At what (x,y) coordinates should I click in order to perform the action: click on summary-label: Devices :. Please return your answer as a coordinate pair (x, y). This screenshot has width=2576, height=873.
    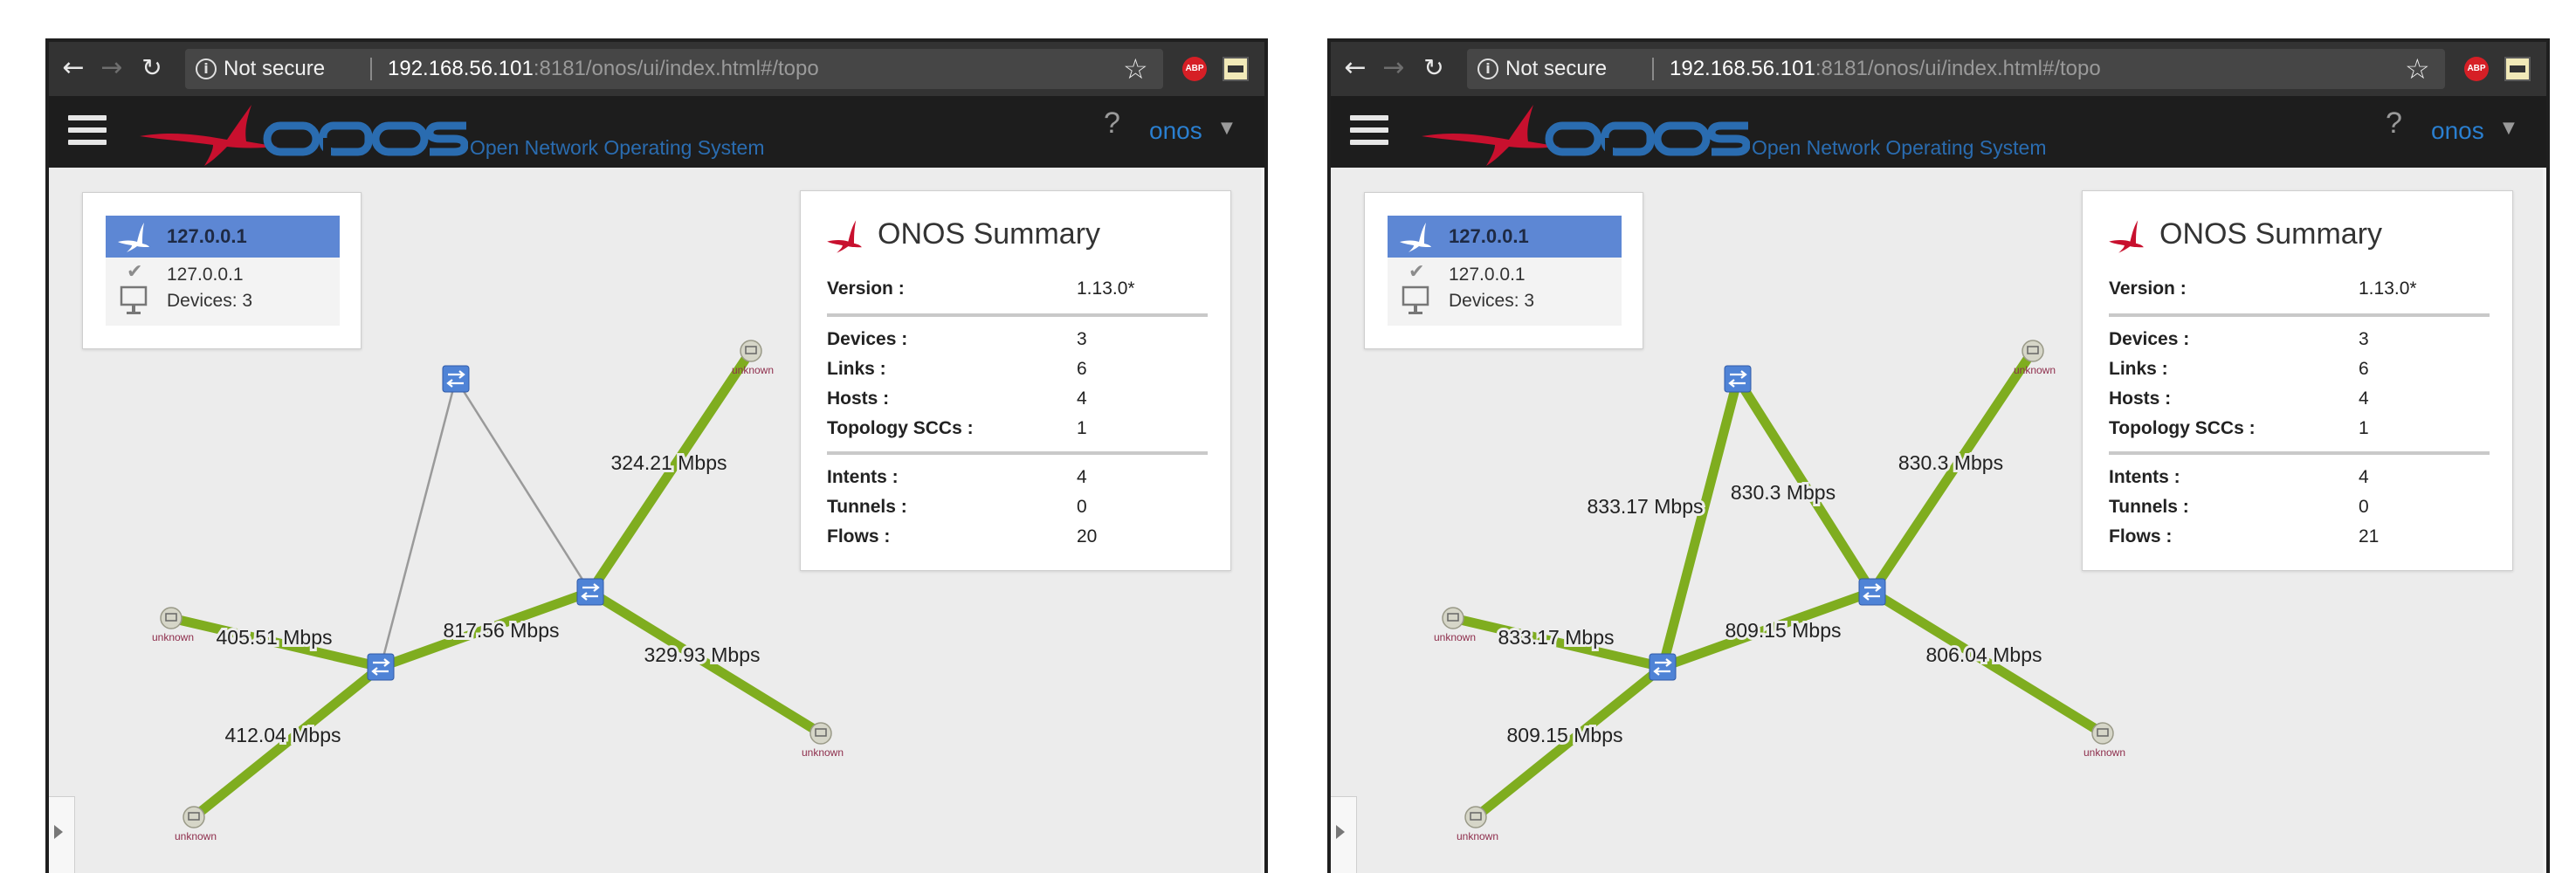
    Looking at the image, I should click on (2149, 339).